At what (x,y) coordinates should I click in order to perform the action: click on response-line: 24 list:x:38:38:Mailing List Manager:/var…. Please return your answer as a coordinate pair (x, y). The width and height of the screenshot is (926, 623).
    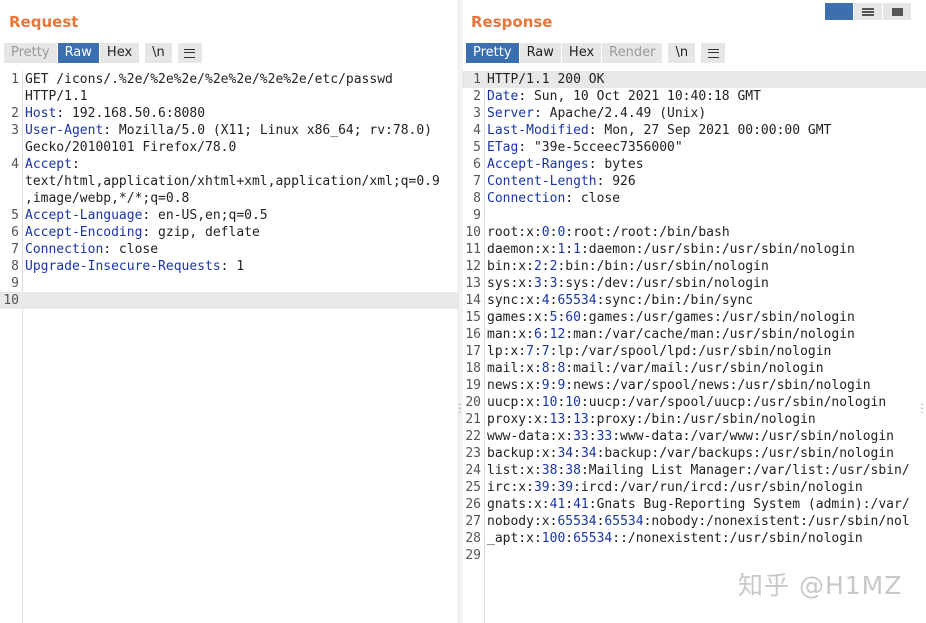
    Looking at the image, I should click on (694, 470).